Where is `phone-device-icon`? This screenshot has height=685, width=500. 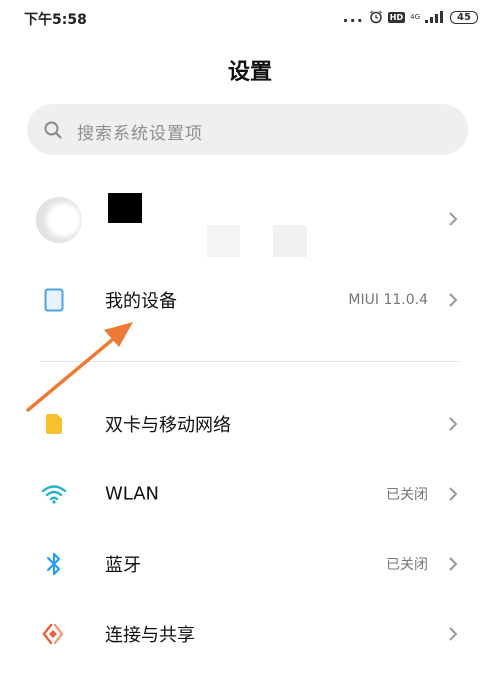
phone-device-icon is located at coordinates (54, 300).